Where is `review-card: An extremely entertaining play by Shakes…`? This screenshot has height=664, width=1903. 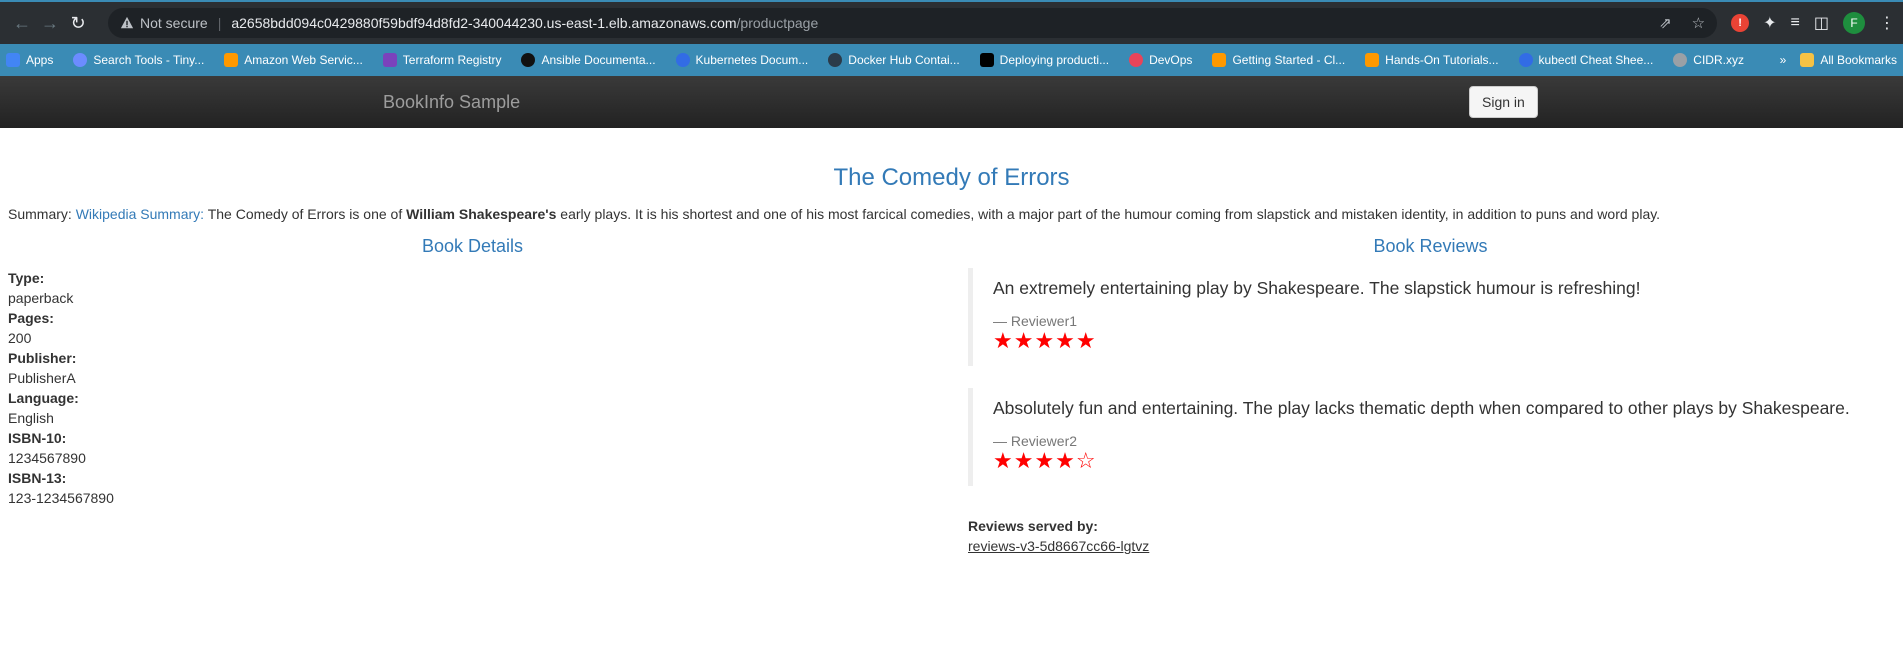 review-card: An extremely entertaining play by Shakes… is located at coordinates (1418, 317).